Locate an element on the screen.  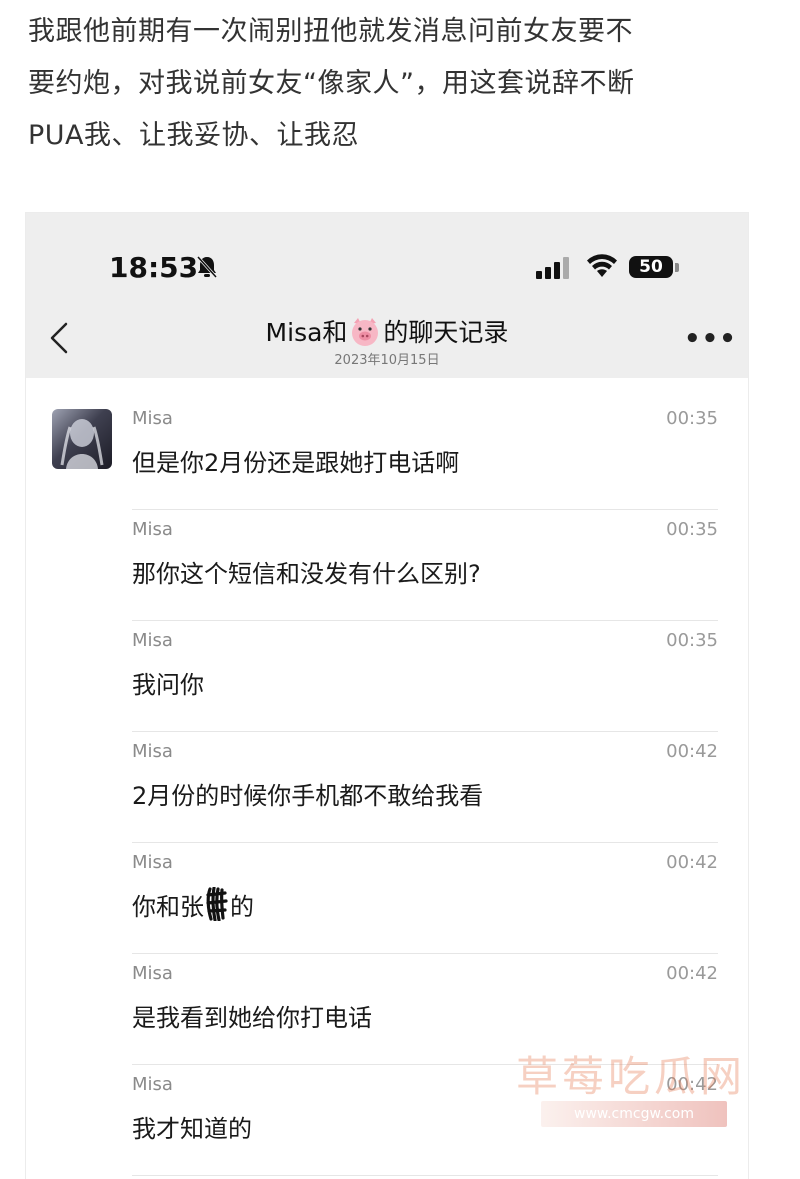
post-text-line: 要约炮，对我说前女友“像家人”，用这套说辞不断 is located at coordinates (331, 83).